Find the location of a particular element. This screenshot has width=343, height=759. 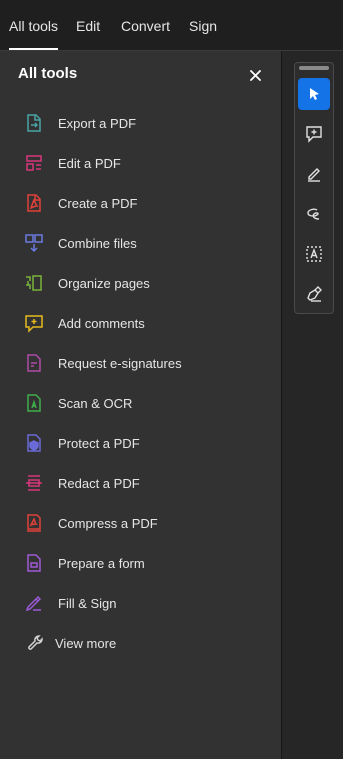

add-comment-icon is located at coordinates (314, 134).